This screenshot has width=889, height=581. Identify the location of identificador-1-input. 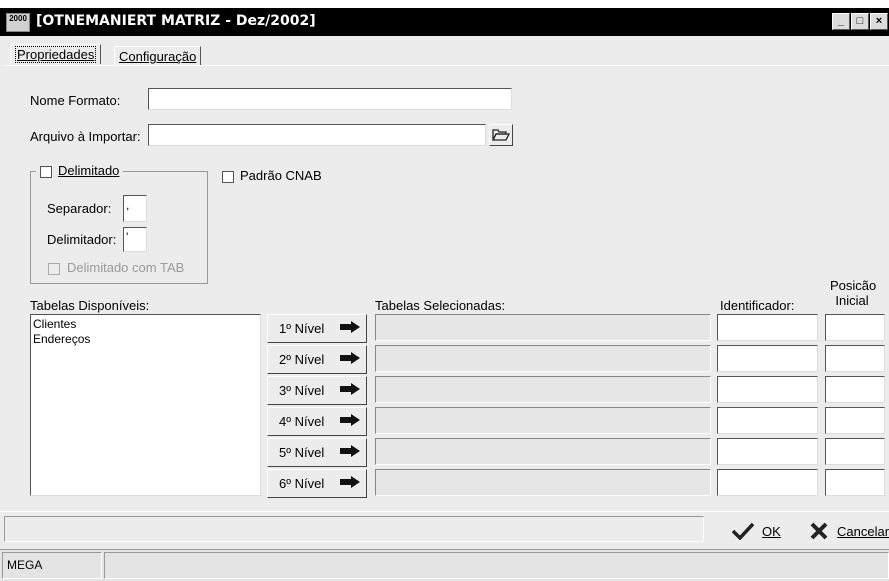
(767, 327).